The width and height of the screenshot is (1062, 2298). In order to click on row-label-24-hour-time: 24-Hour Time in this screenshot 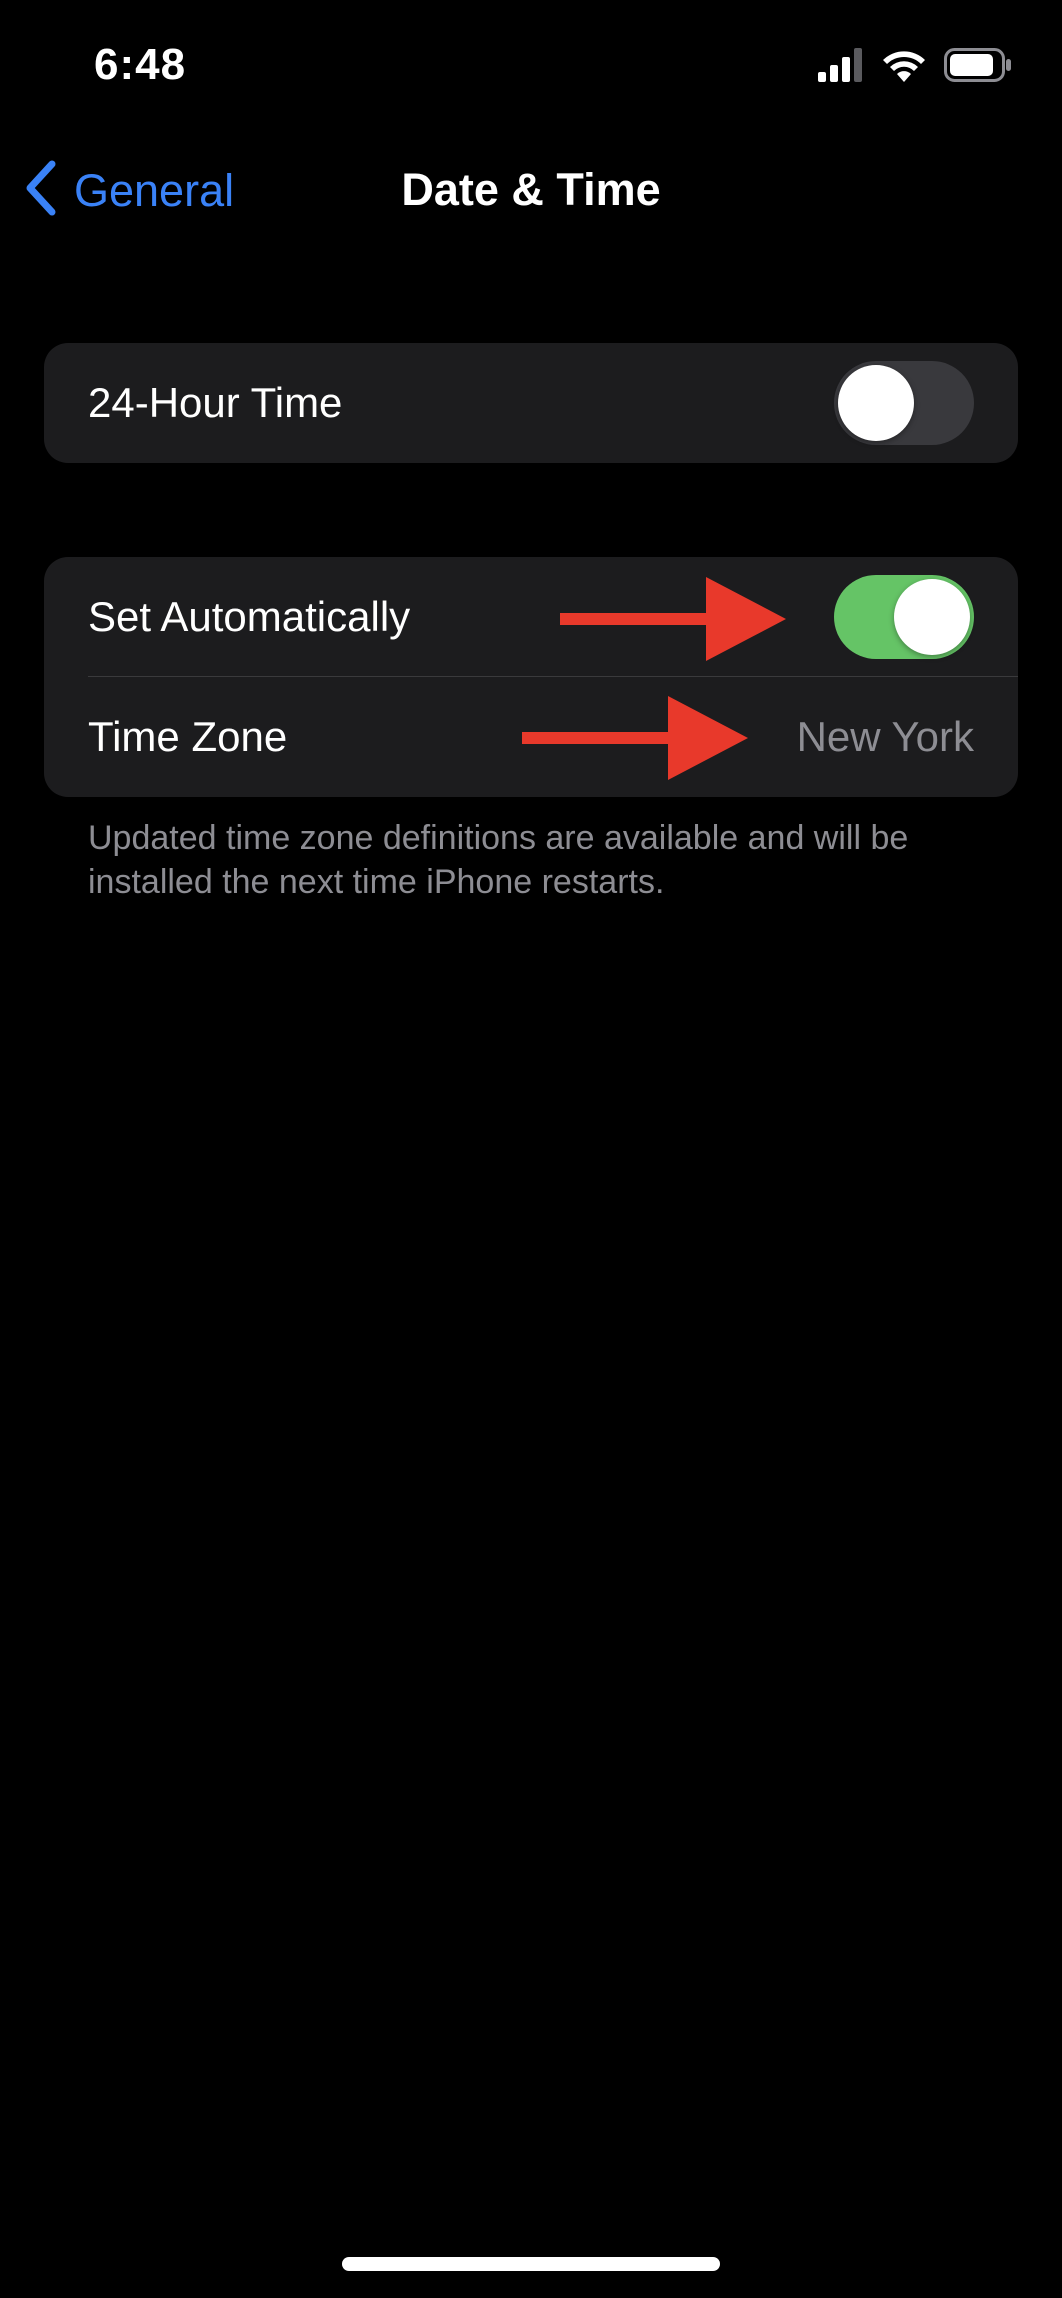, I will do `click(215, 402)`.